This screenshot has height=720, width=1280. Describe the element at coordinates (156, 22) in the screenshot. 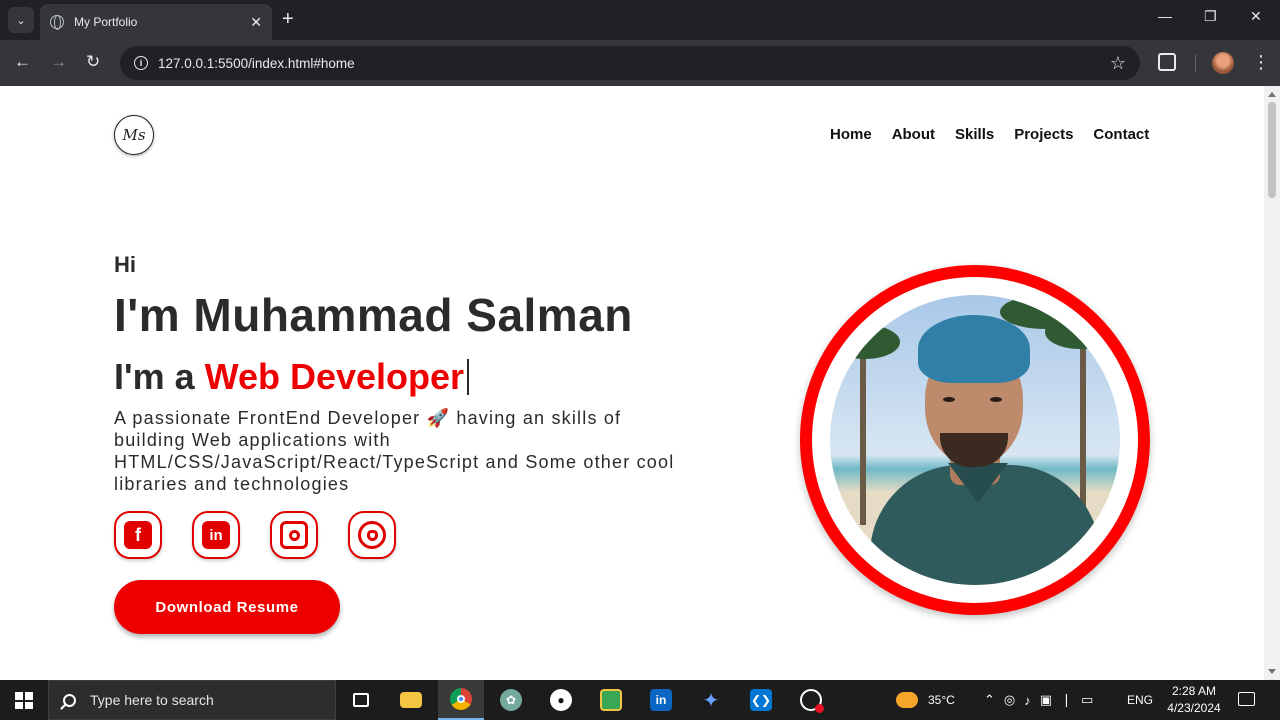

I see `tab-my-portfolio: My Portfolio ✕` at that location.